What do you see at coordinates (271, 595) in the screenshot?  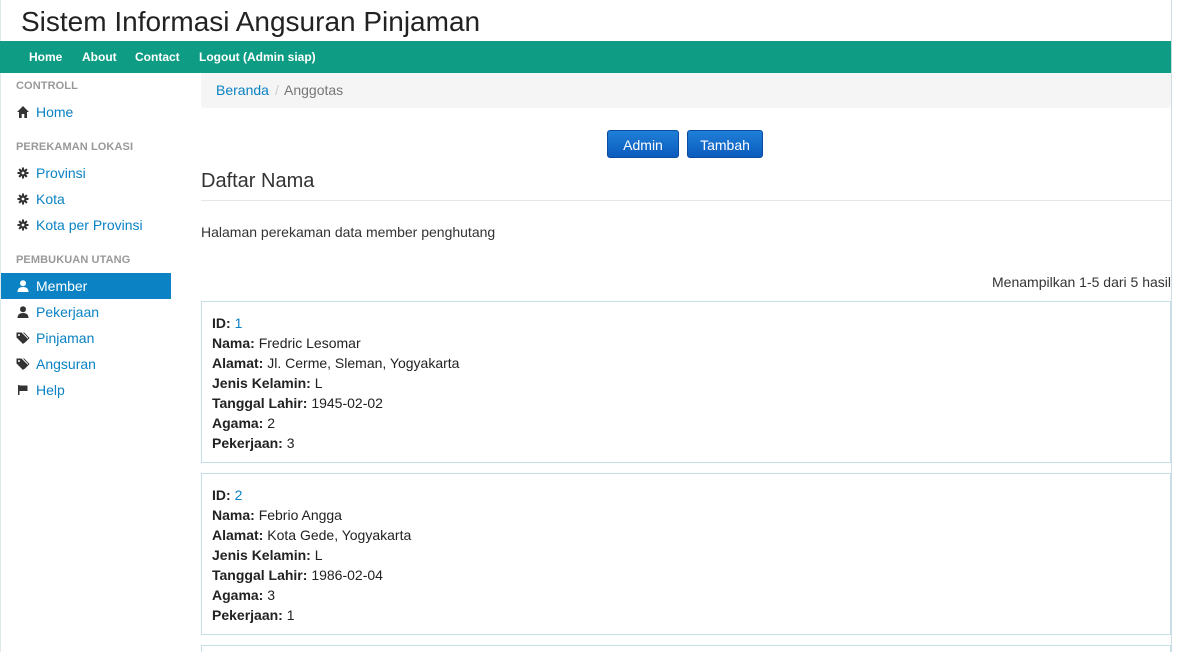 I see `member-agama-value: 3` at bounding box center [271, 595].